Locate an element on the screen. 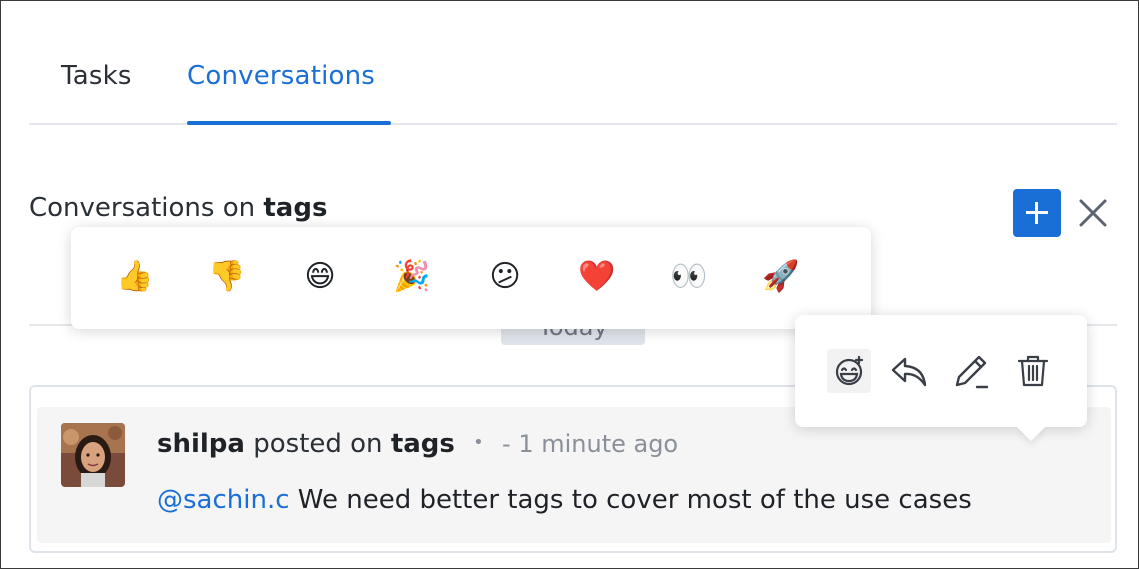  reaction-rocket: 🚀 is located at coordinates (781, 277).